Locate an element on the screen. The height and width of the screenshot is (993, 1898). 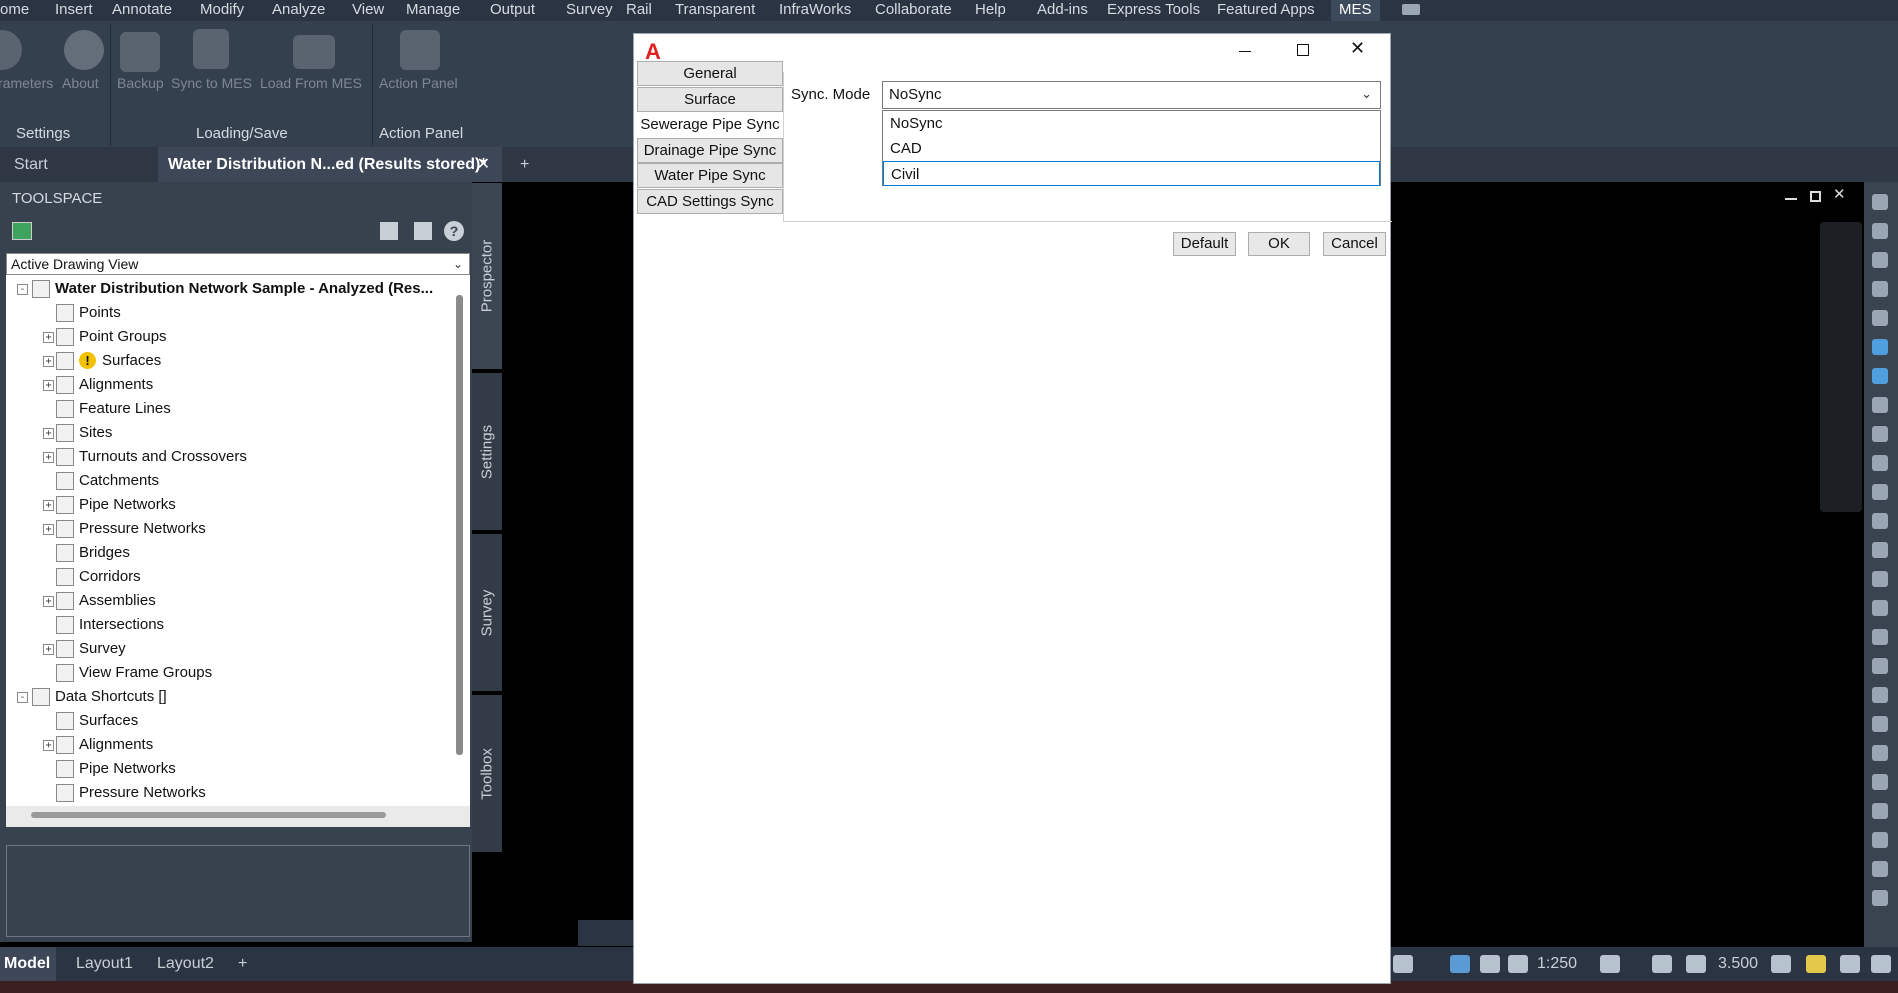
tree-item: Assemblies is located at coordinates (117, 601).